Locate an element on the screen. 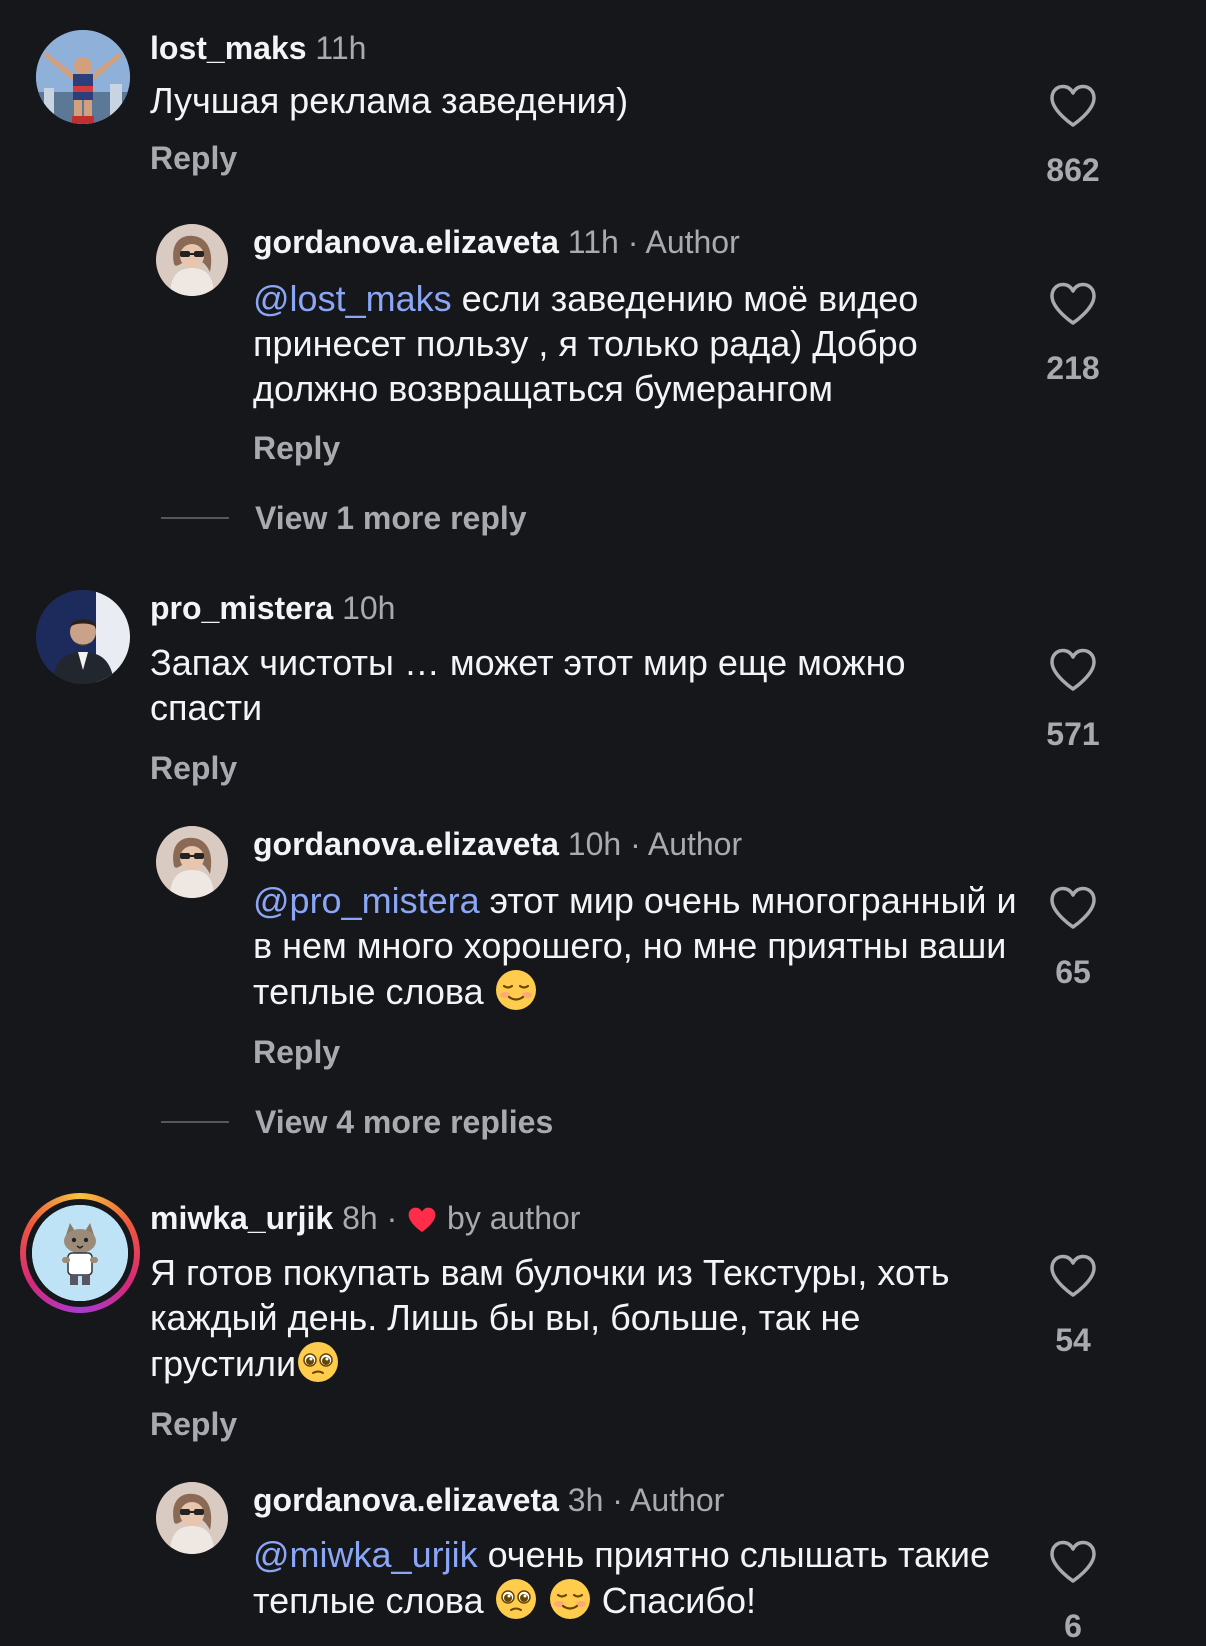 This screenshot has height=1646, width=1206. comment-text-content: Лучшая реклама заведения) is located at coordinates (389, 100).